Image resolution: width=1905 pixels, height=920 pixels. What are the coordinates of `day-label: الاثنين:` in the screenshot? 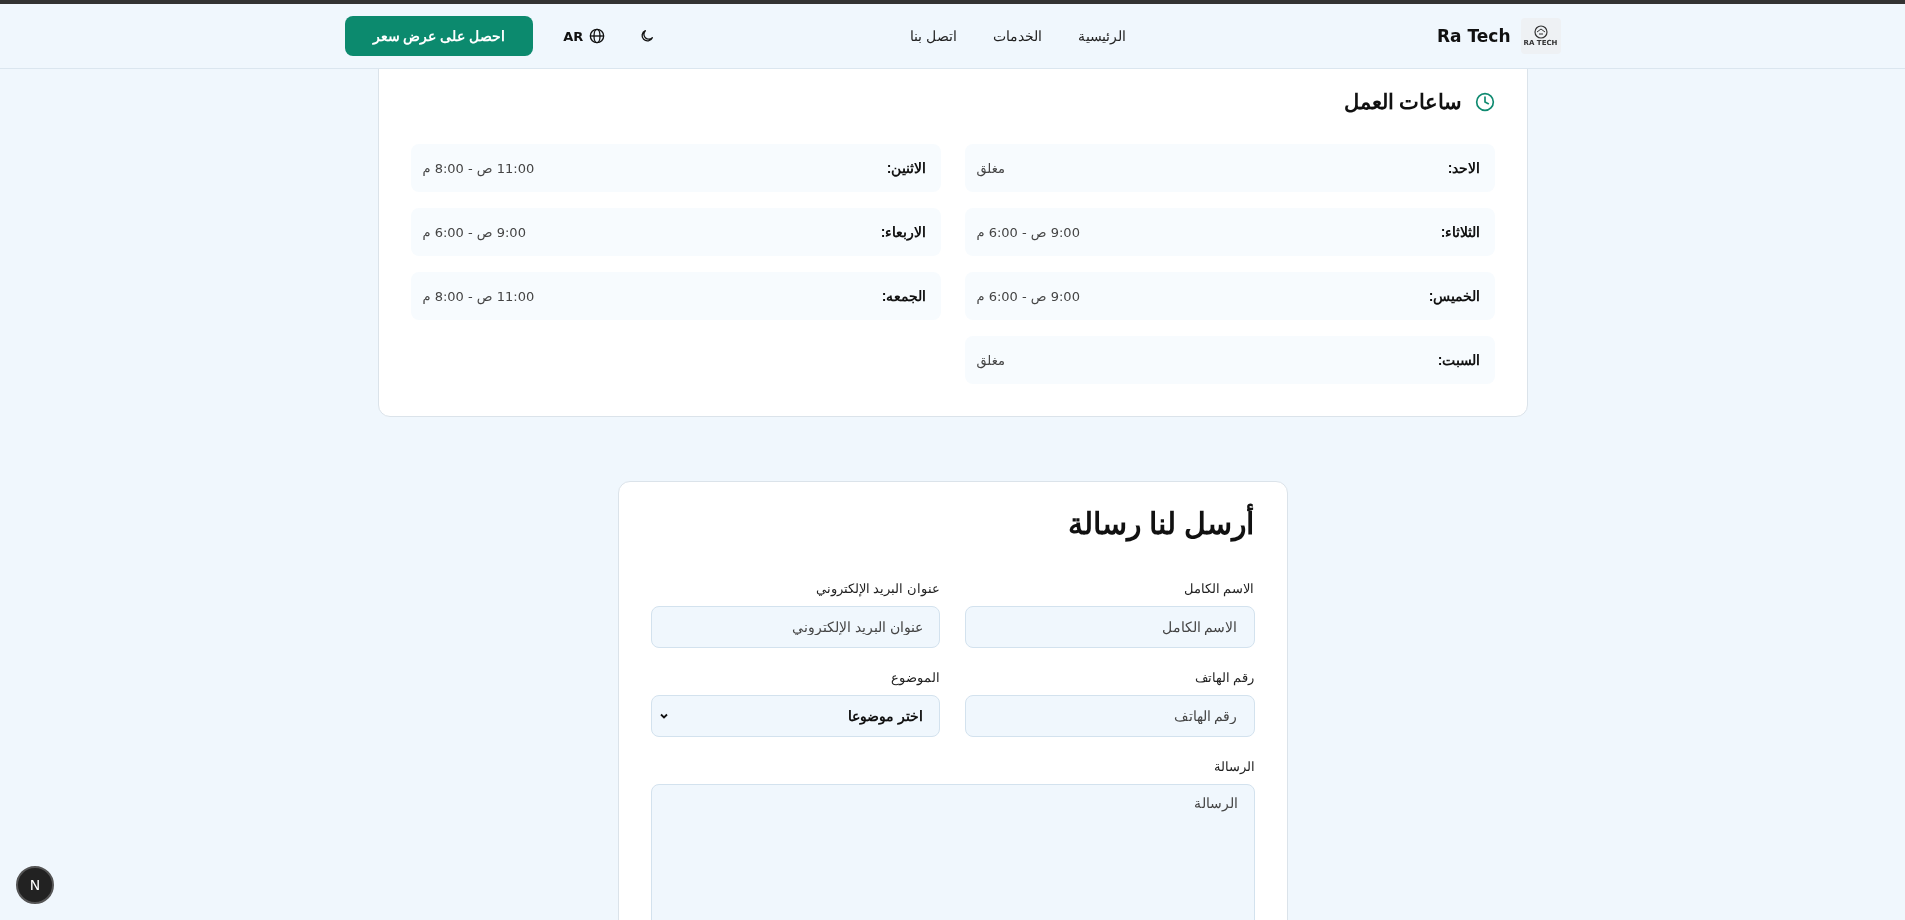 It's located at (906, 168).